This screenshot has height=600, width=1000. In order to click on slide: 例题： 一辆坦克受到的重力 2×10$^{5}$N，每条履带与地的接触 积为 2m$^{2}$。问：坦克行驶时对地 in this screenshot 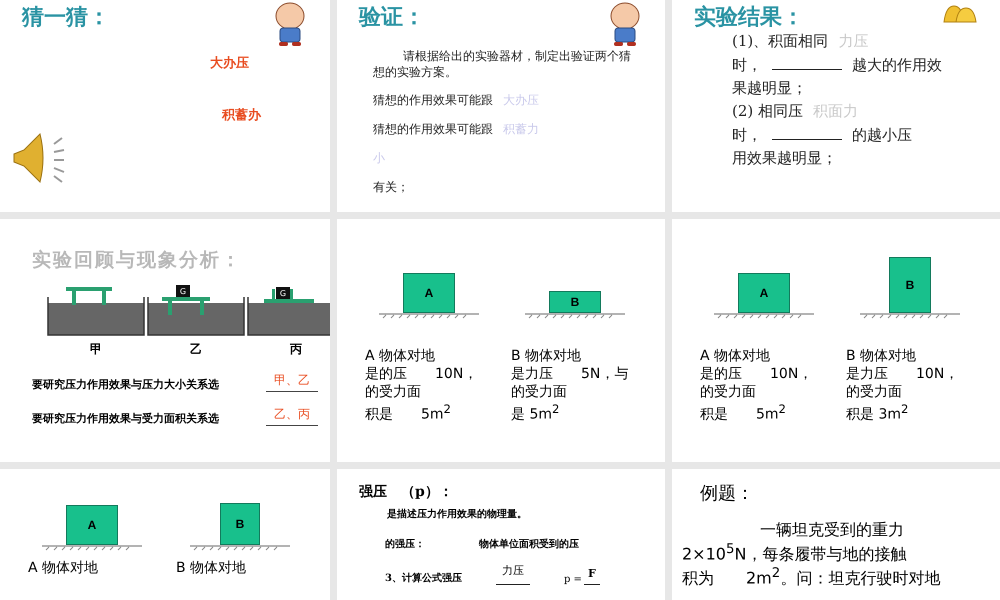, I will do `click(836, 534)`.